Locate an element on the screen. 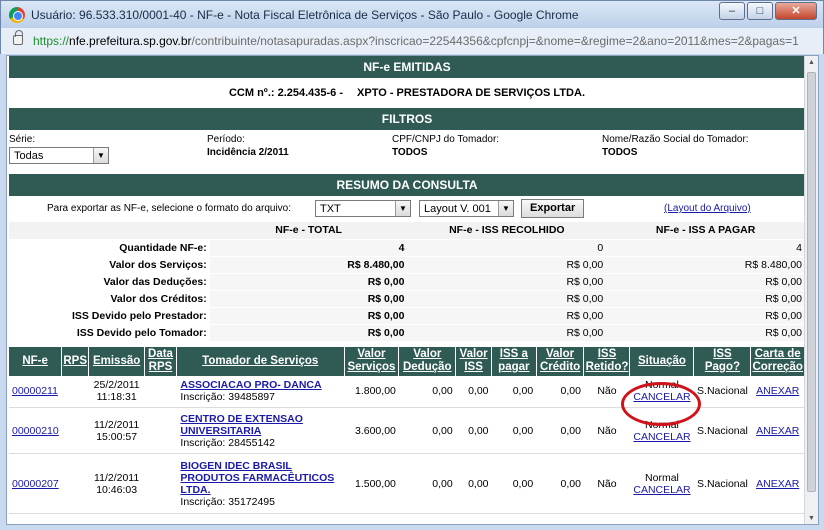 The height and width of the screenshot is (530, 824). col-valor-deducao: Valor Dedução is located at coordinates (427, 361).